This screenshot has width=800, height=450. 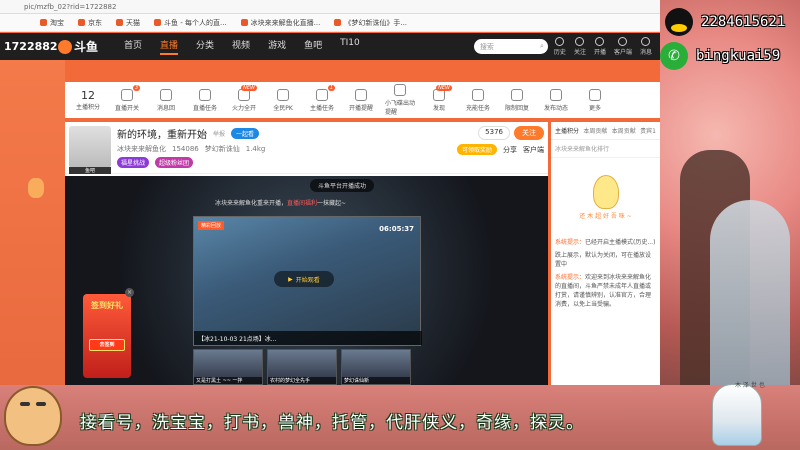 What do you see at coordinates (88, 100) in the screenshot?
I see `fans-counter: 12 主播积分` at bounding box center [88, 100].